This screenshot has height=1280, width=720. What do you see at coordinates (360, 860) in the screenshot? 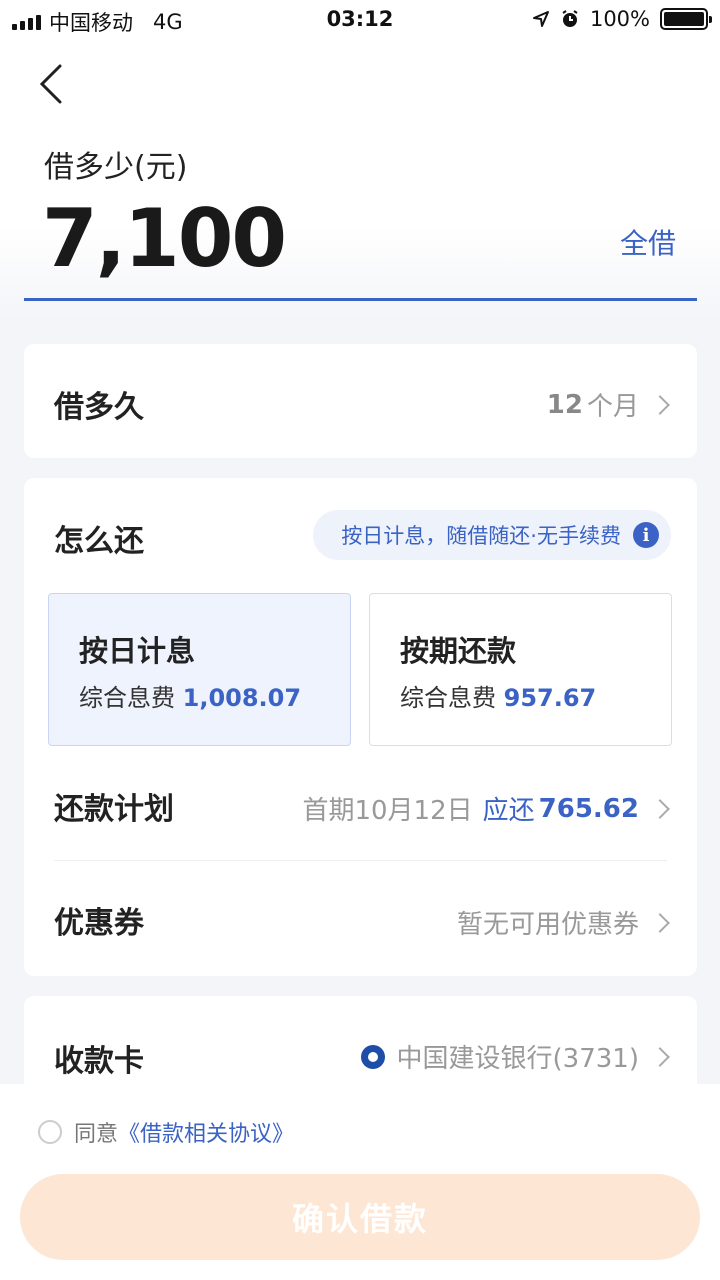
I see `divider` at bounding box center [360, 860].